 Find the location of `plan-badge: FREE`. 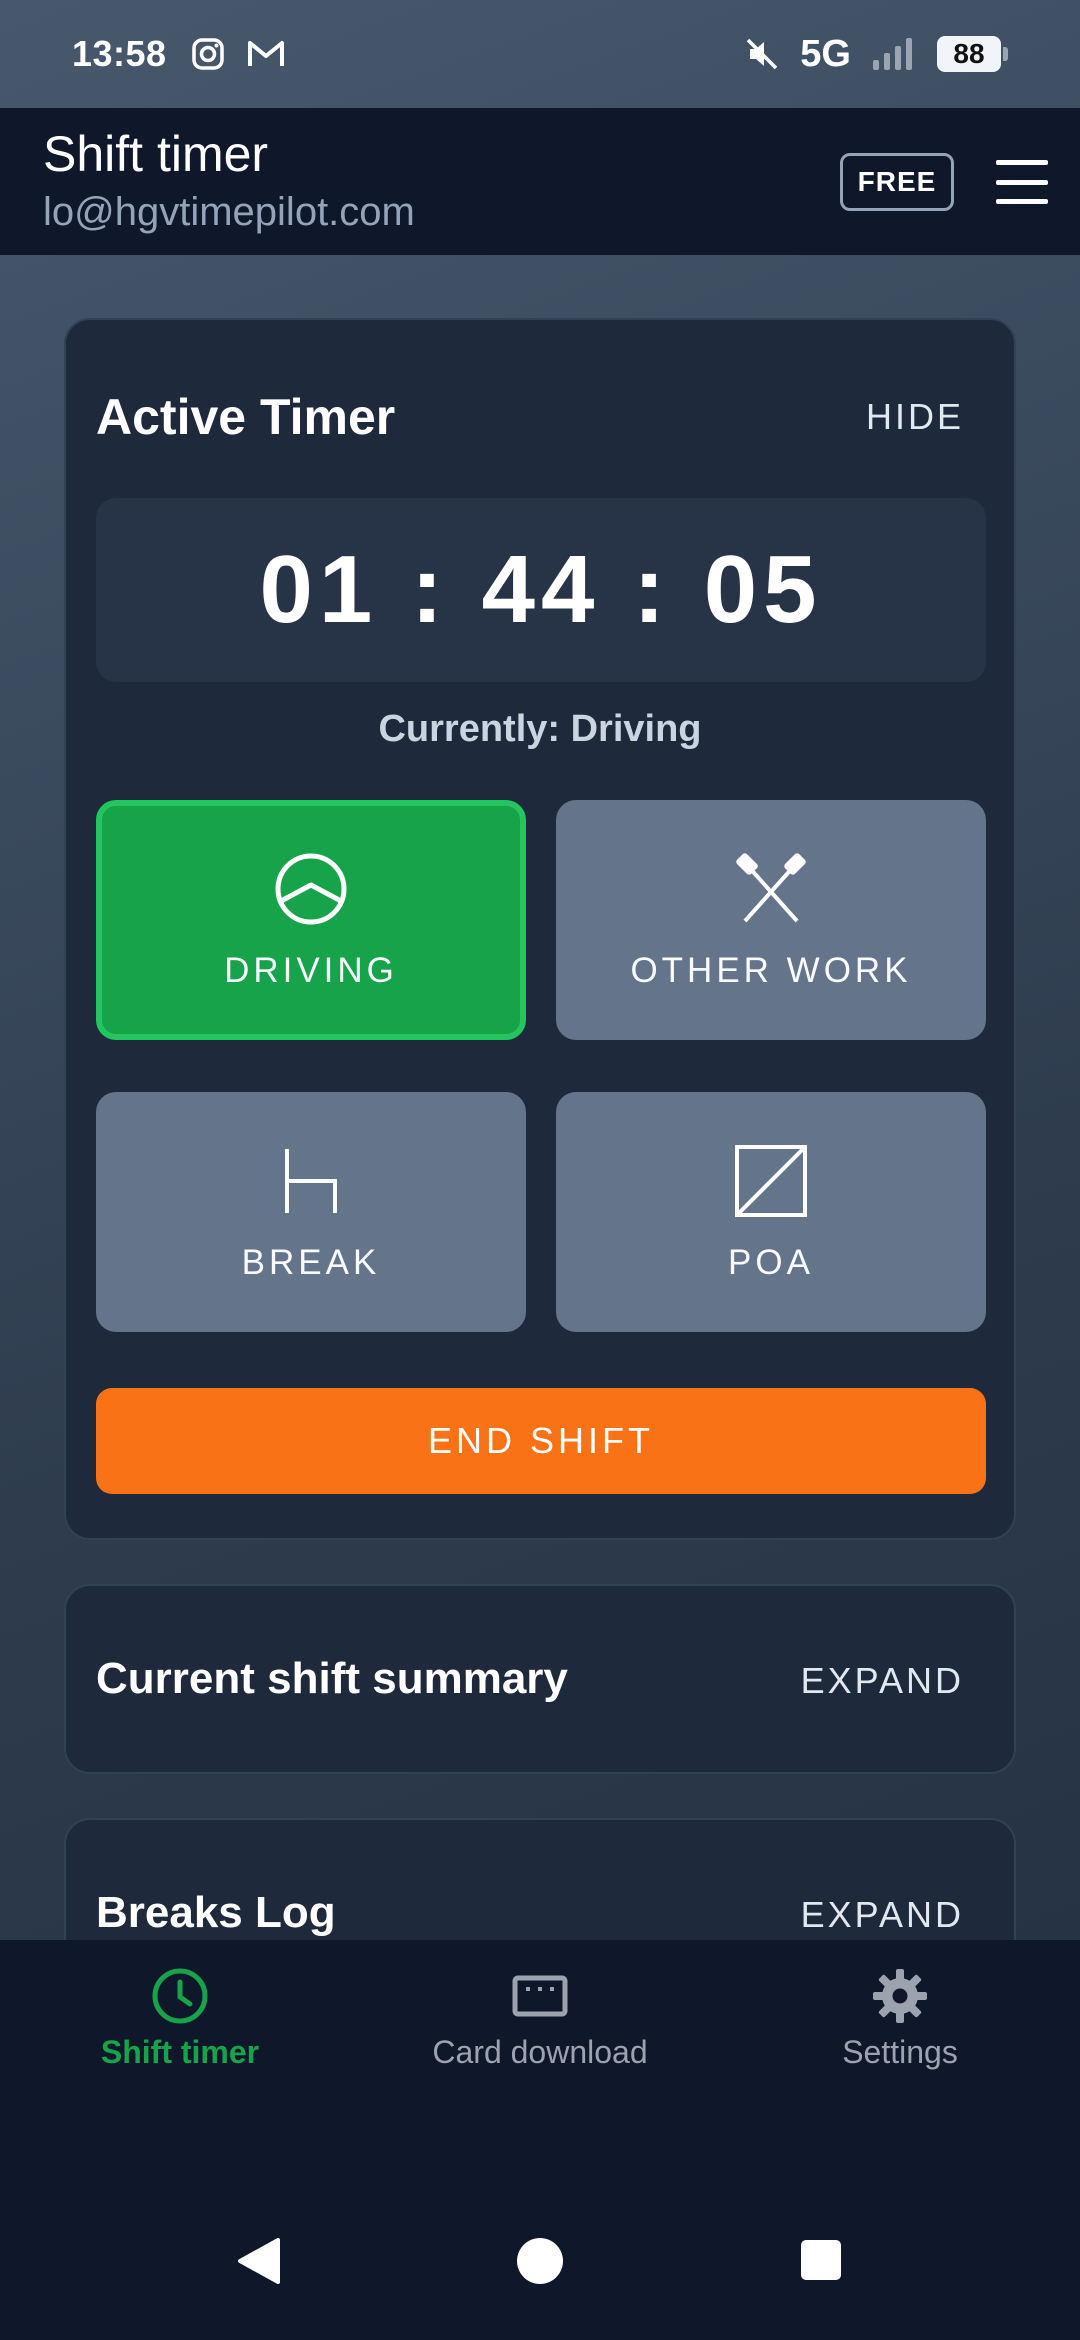

plan-badge: FREE is located at coordinates (897, 182).